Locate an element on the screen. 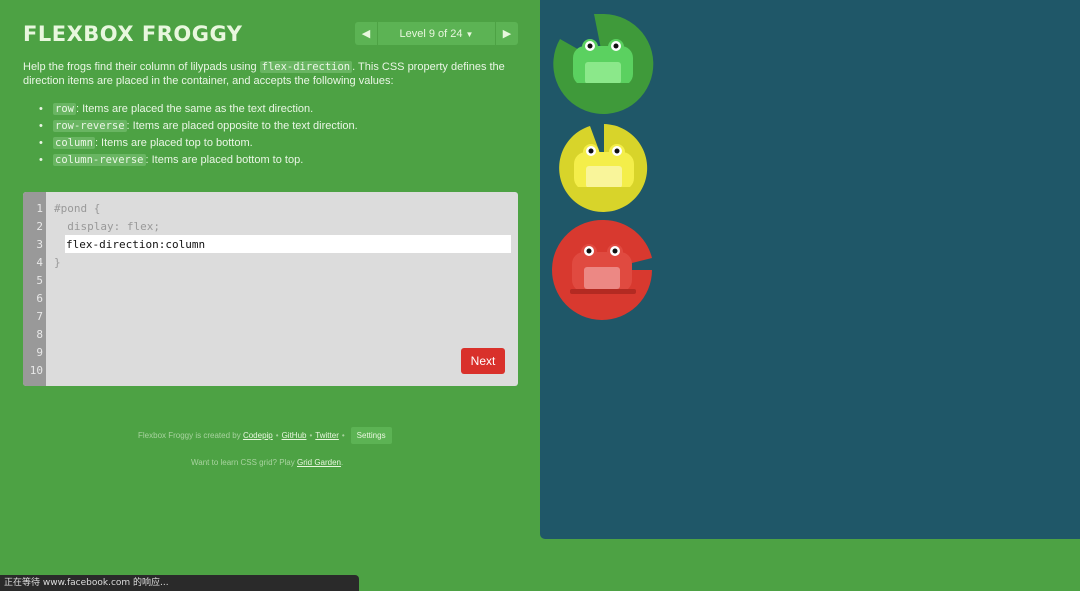 The width and height of the screenshot is (1080, 591). line-number-gutter: 1 2 3 4 5 6 7 8 9 10 is located at coordinates (34, 289).